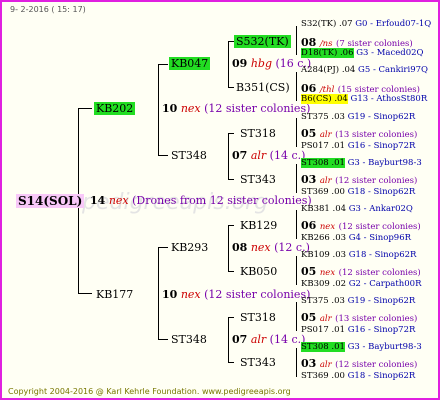  I want to click on g3-line-2: 06 /thl (15 sister colonies), so click(360, 88).